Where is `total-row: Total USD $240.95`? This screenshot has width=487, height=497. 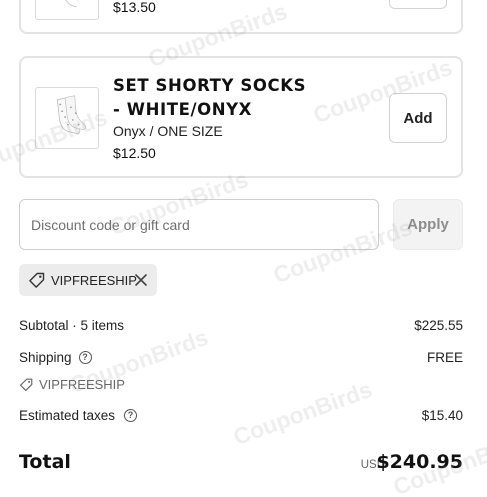 total-row: Total USD $240.95 is located at coordinates (241, 464).